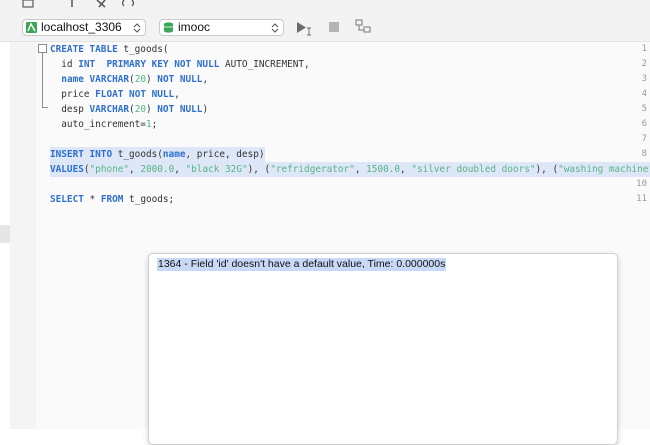 The image size is (650, 445). What do you see at coordinates (64, 64) in the screenshot?
I see `sql-text: id` at bounding box center [64, 64].